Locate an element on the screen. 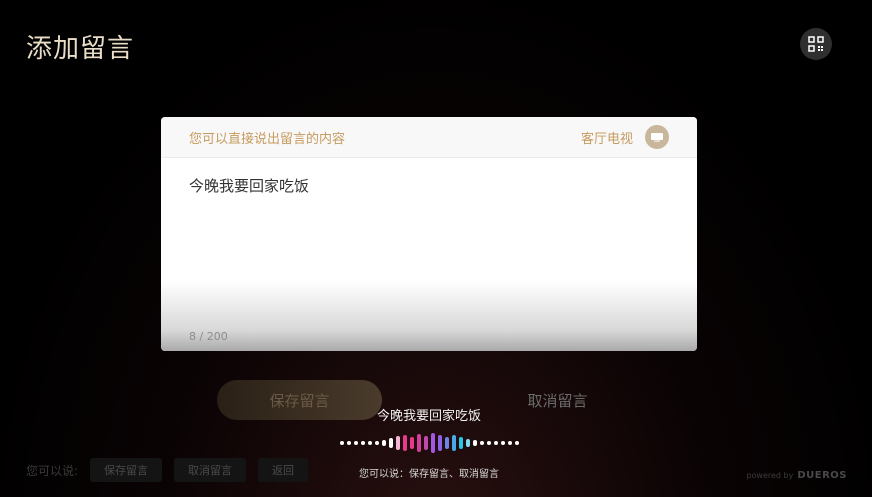  card-fade is located at coordinates (429, 316).